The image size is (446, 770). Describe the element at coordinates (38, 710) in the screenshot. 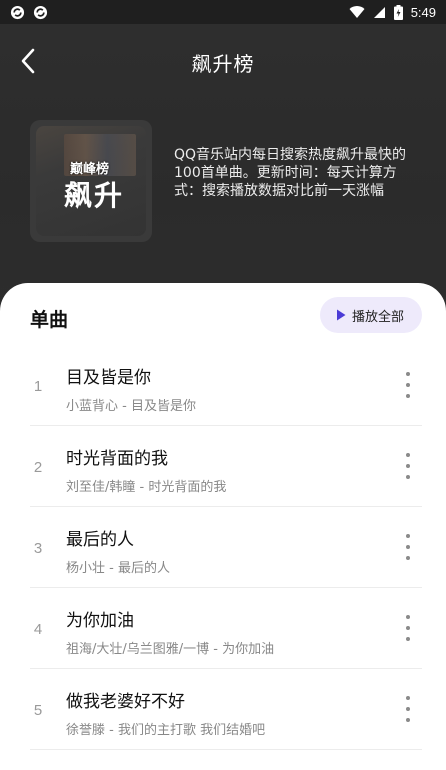

I see `song-index: 5` at that location.